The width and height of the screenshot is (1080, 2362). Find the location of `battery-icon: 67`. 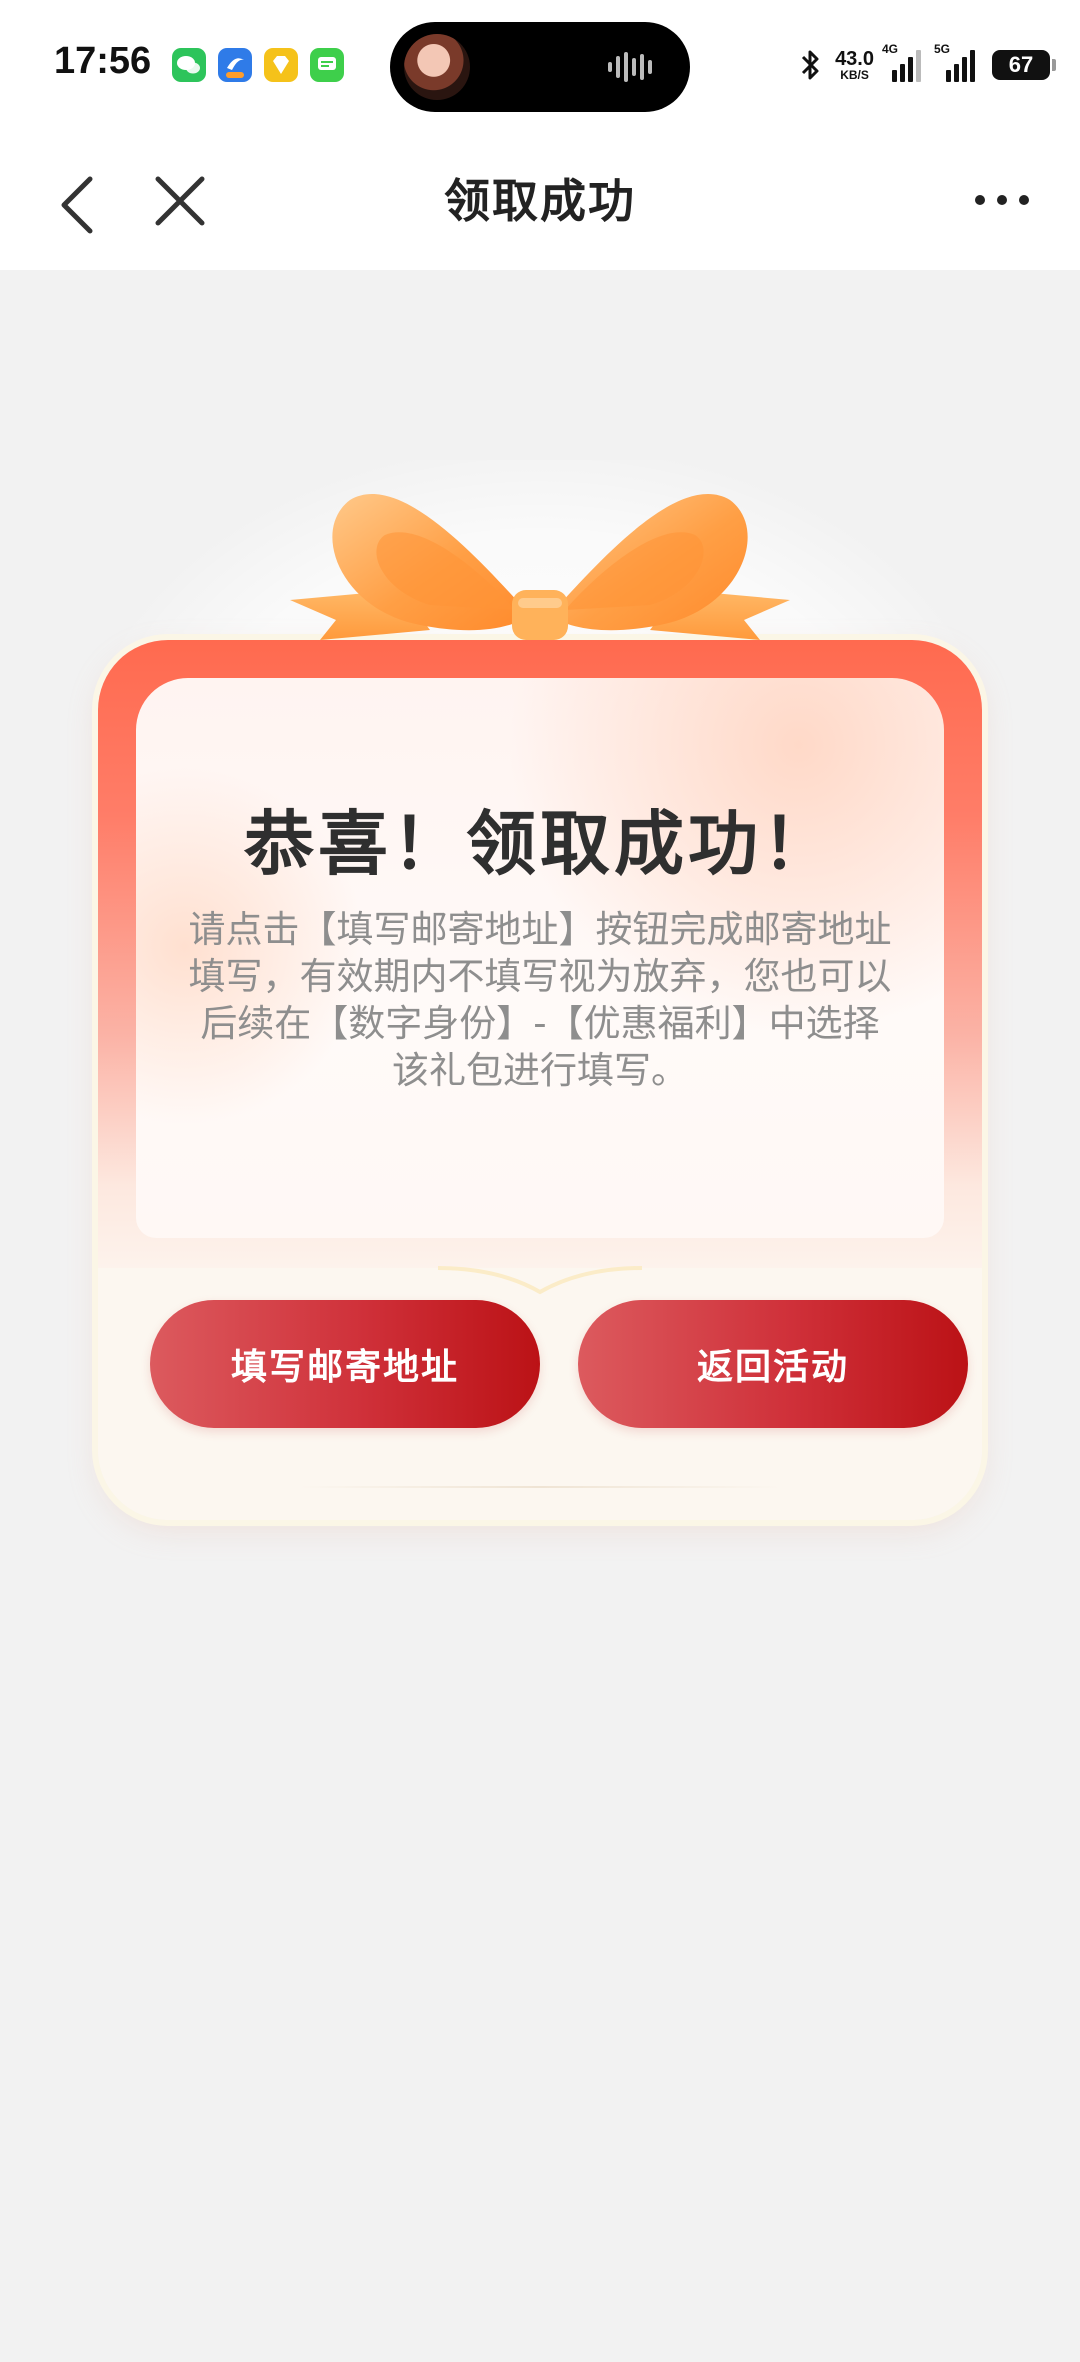

battery-icon: 67 is located at coordinates (1024, 65).